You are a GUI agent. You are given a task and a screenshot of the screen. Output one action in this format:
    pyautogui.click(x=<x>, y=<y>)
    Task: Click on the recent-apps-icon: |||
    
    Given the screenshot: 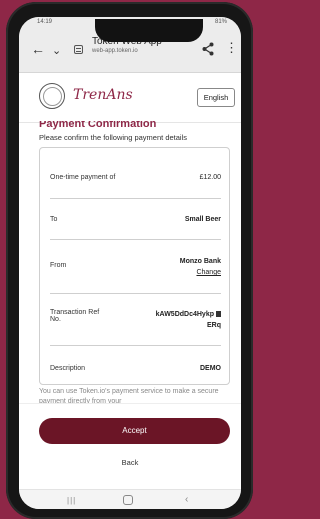 What is the action you would take?
    pyautogui.click(x=71, y=500)
    